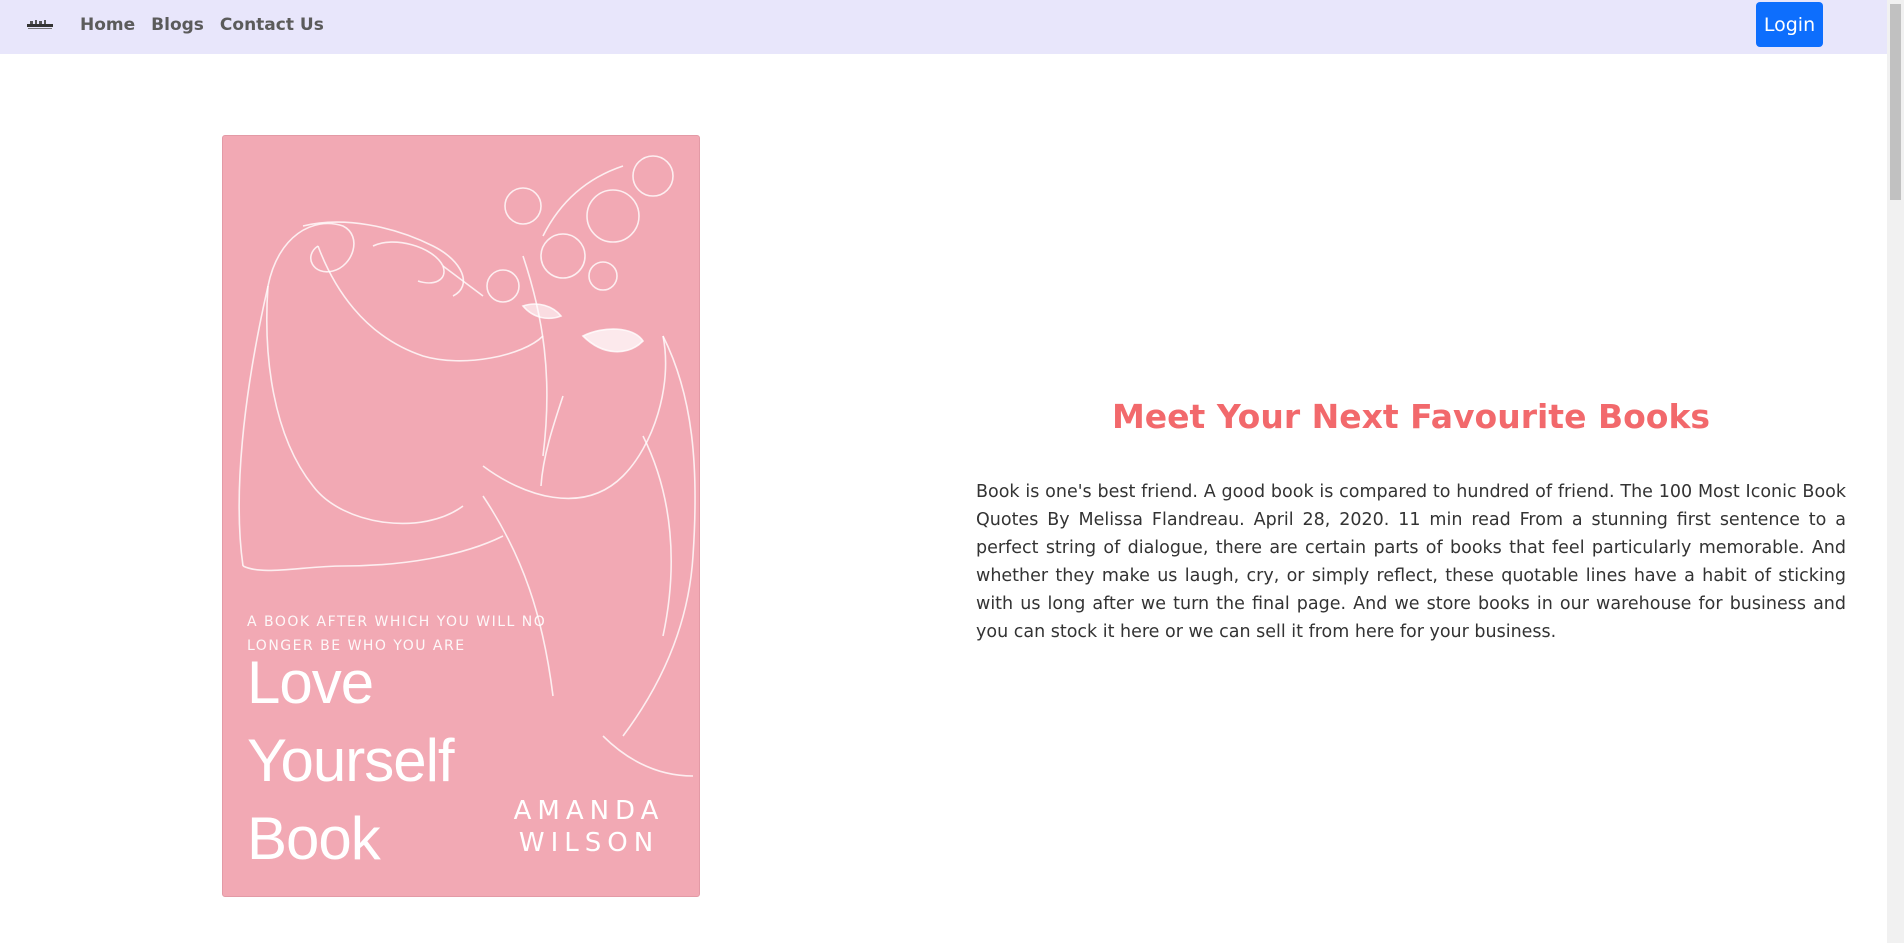 The height and width of the screenshot is (943, 1904). Describe the element at coordinates (314, 838) in the screenshot. I see `cover-title-line: Book` at that location.